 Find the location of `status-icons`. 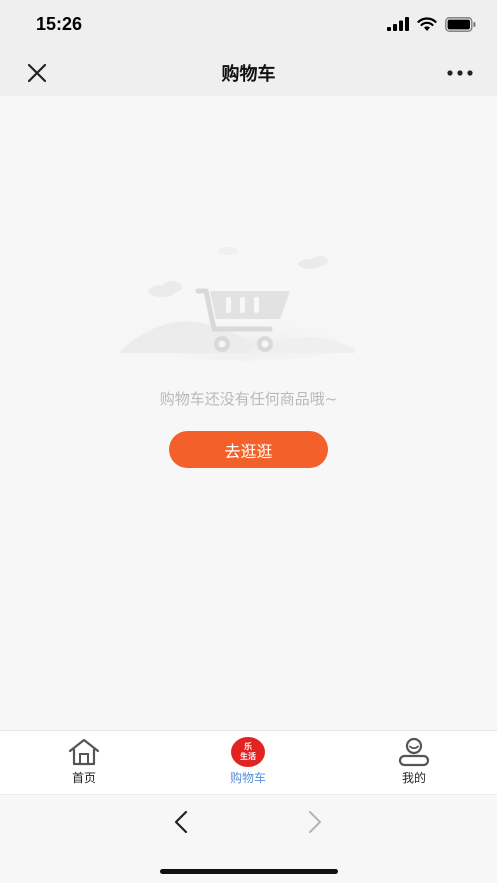

status-icons is located at coordinates (432, 24).